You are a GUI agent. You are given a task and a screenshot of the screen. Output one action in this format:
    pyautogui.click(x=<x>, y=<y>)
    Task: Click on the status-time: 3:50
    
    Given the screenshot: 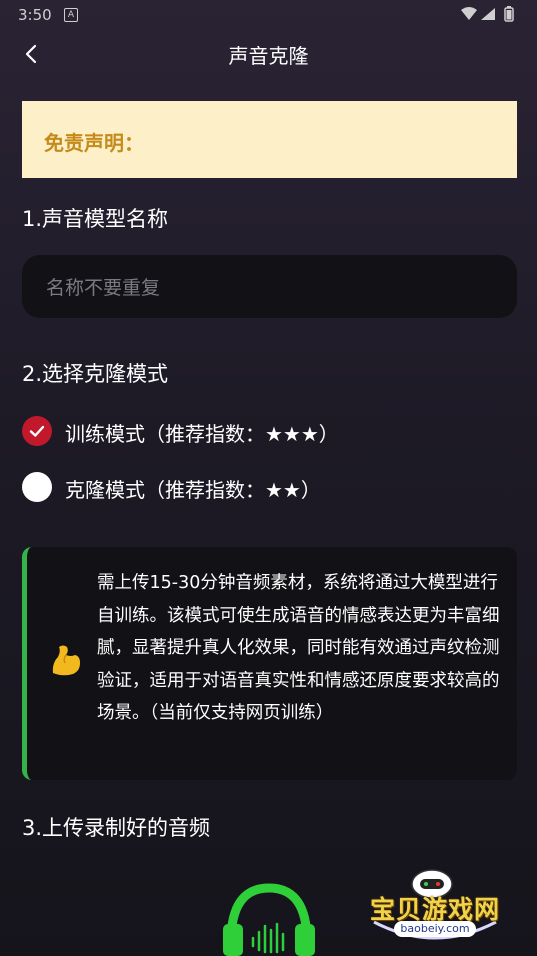 What is the action you would take?
    pyautogui.click(x=35, y=15)
    